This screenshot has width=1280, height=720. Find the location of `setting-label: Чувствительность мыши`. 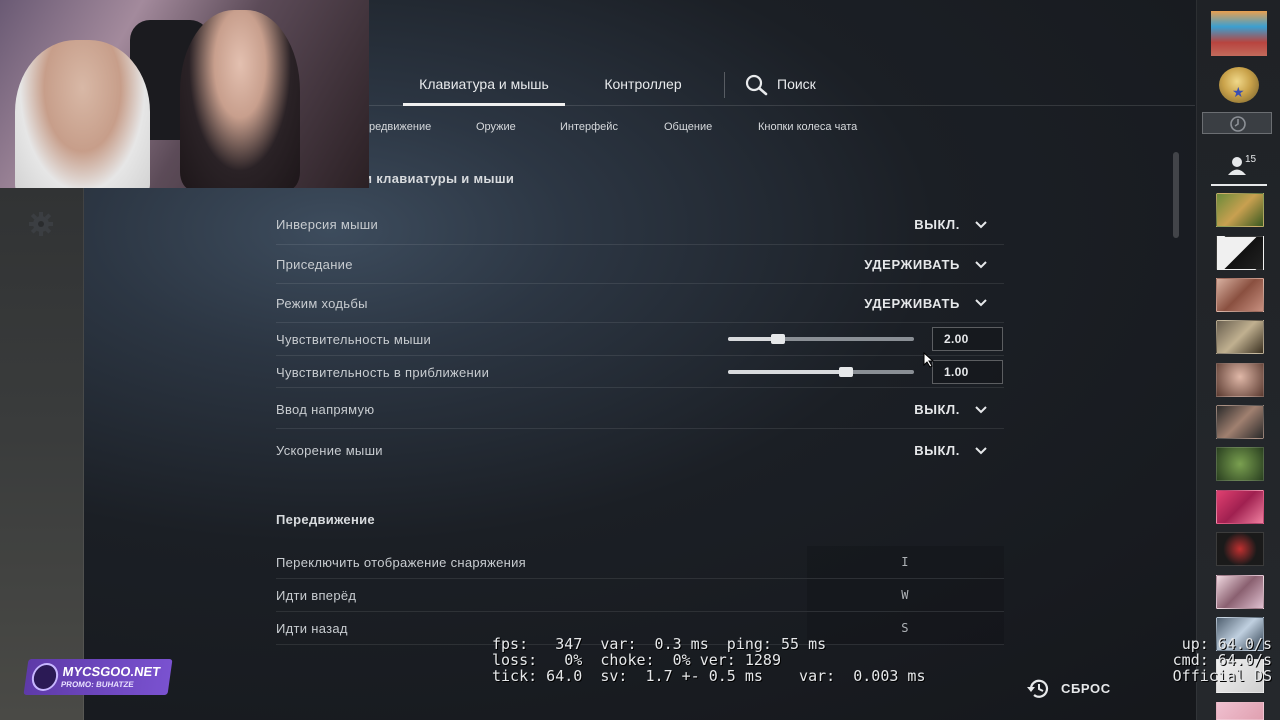

setting-label: Чувствительность мыши is located at coordinates (354, 339).